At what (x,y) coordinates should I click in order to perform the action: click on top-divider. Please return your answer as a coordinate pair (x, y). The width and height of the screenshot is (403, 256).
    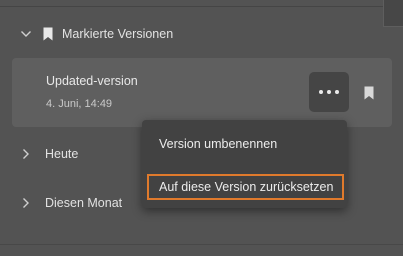
    Looking at the image, I should click on (201, 6).